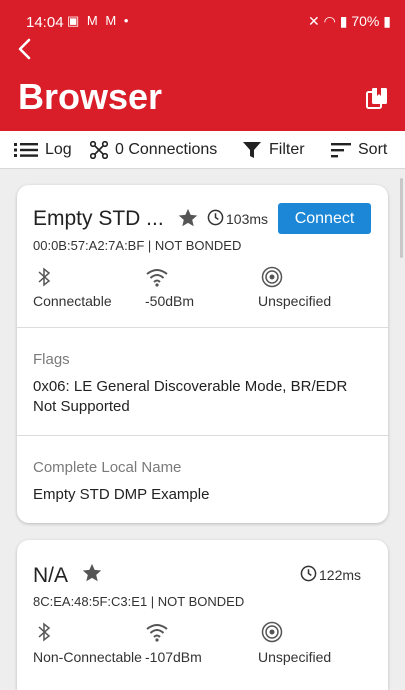 Image resolution: width=405 pixels, height=690 pixels. Describe the element at coordinates (166, 149) in the screenshot. I see `connections-label: 0 Connections` at that location.